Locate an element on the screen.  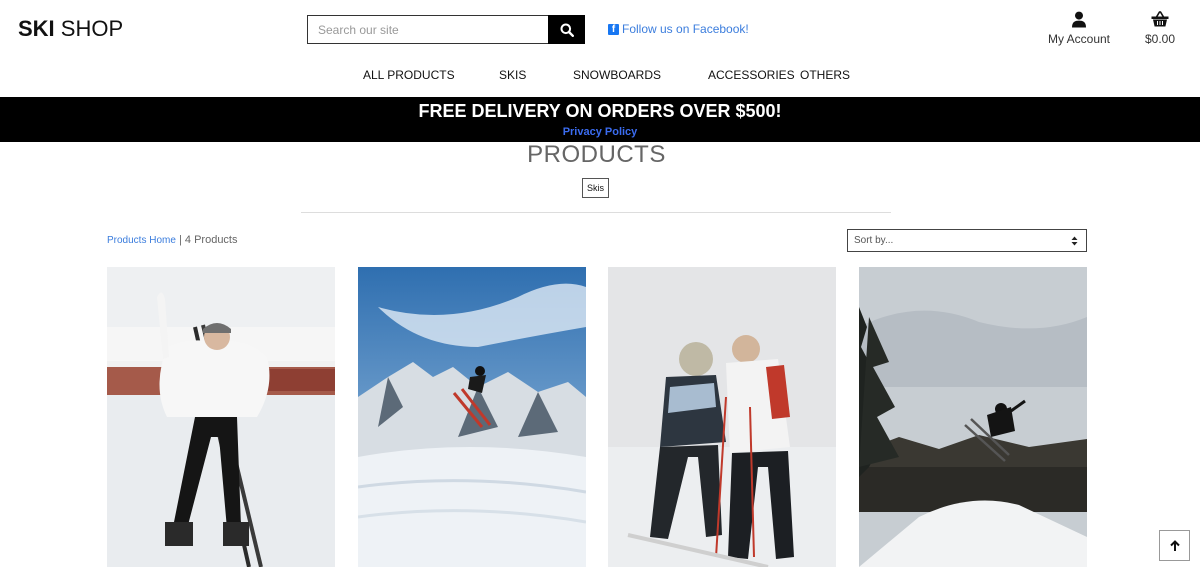
select-arrows-icon is located at coordinates (1074, 240).